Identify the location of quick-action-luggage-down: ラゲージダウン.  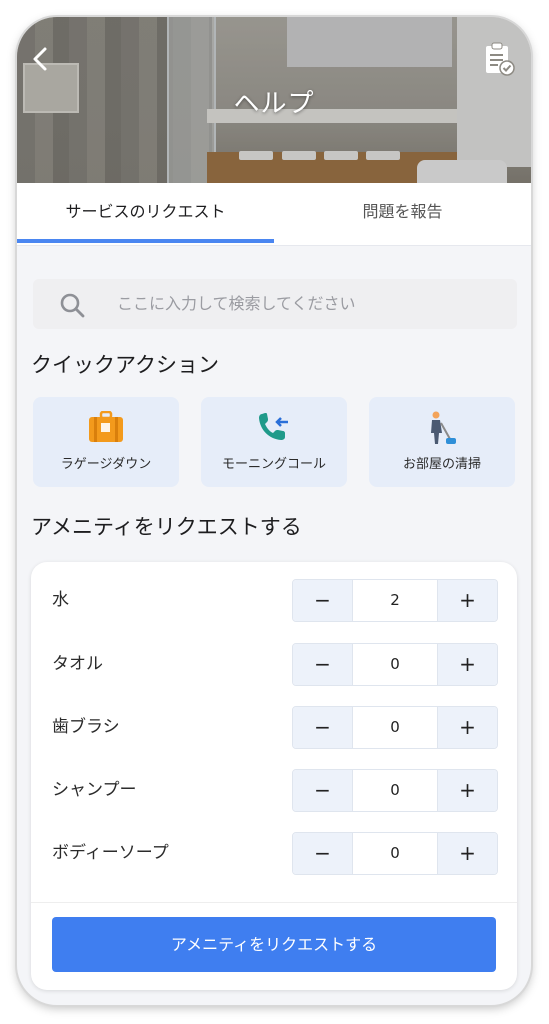
(106, 442).